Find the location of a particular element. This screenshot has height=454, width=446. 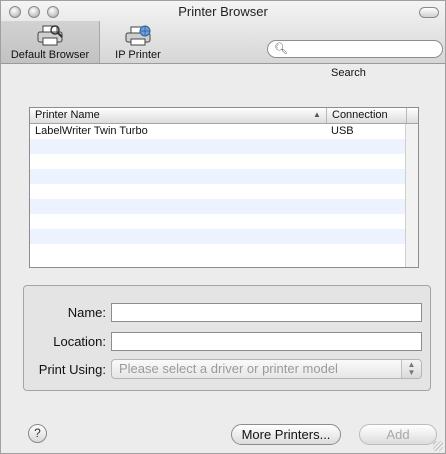

location-field is located at coordinates (266, 341).